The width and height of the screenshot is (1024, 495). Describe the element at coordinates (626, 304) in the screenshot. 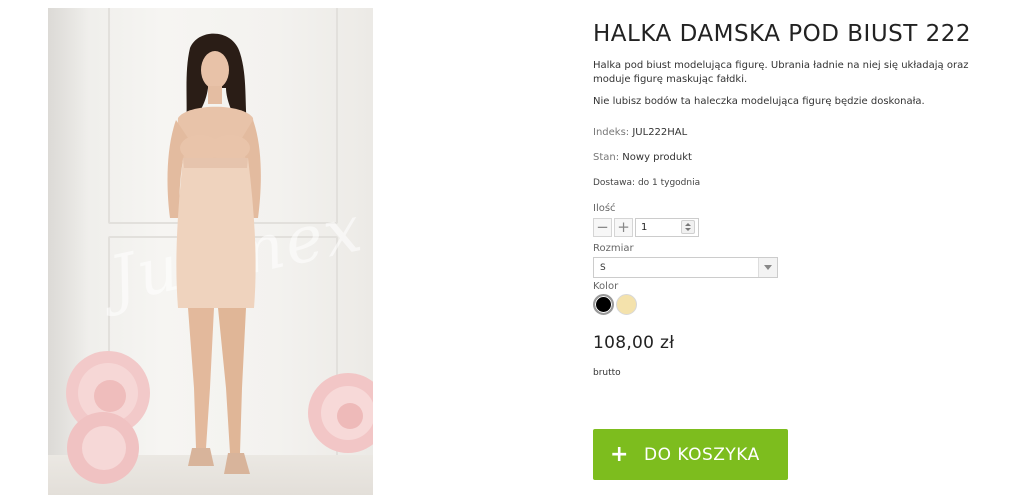

I see `color-swatch-nude` at that location.